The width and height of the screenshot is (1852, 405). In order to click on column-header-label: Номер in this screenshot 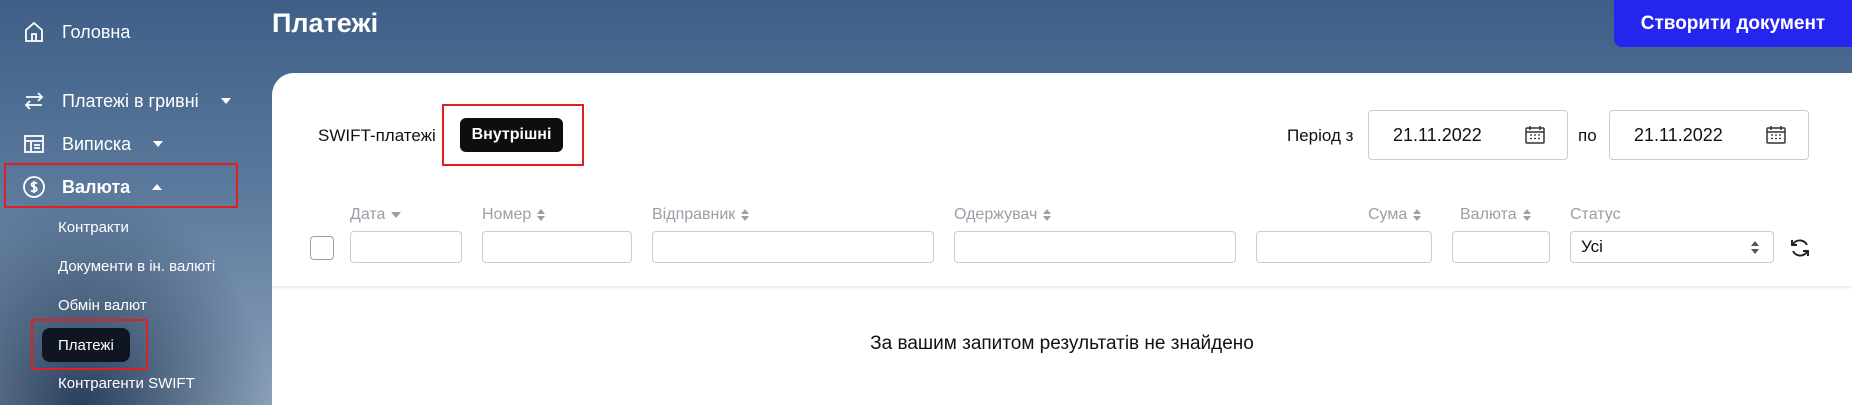, I will do `click(507, 214)`.